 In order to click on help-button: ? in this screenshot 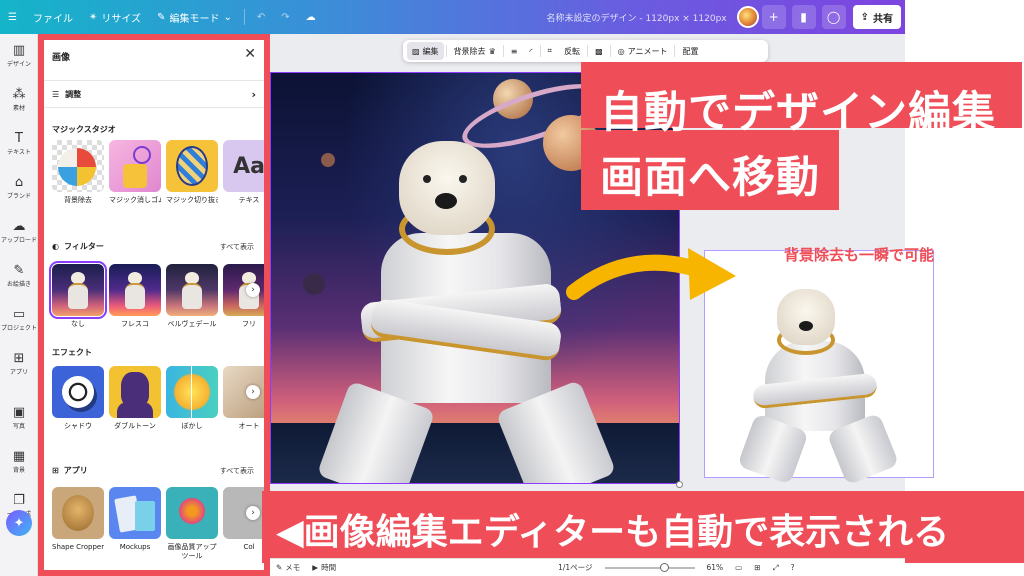, I will do `click(793, 567)`.